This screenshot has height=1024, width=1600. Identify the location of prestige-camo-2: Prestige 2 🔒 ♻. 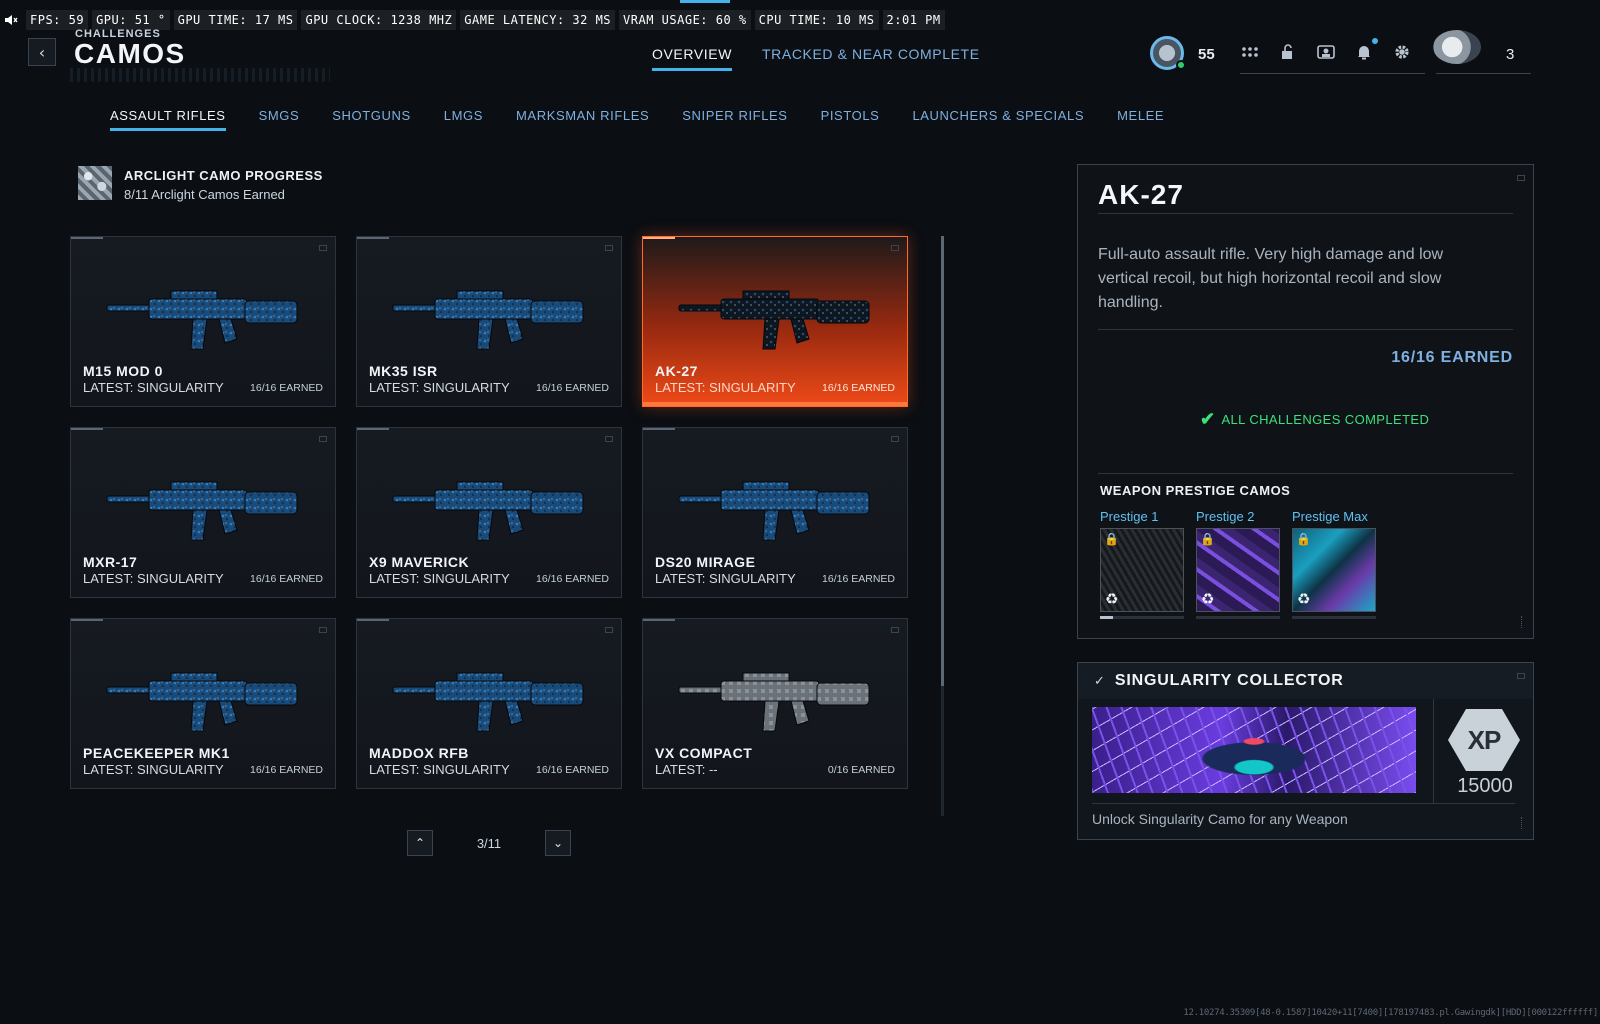
(1238, 564).